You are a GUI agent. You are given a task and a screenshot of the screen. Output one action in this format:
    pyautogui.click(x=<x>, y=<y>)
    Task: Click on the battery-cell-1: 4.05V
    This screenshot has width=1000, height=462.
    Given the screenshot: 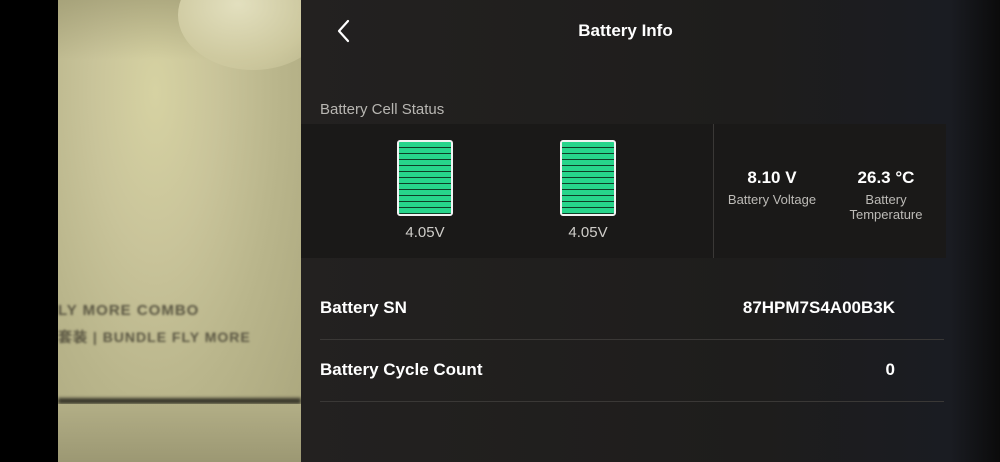 What is the action you would take?
    pyautogui.click(x=425, y=190)
    